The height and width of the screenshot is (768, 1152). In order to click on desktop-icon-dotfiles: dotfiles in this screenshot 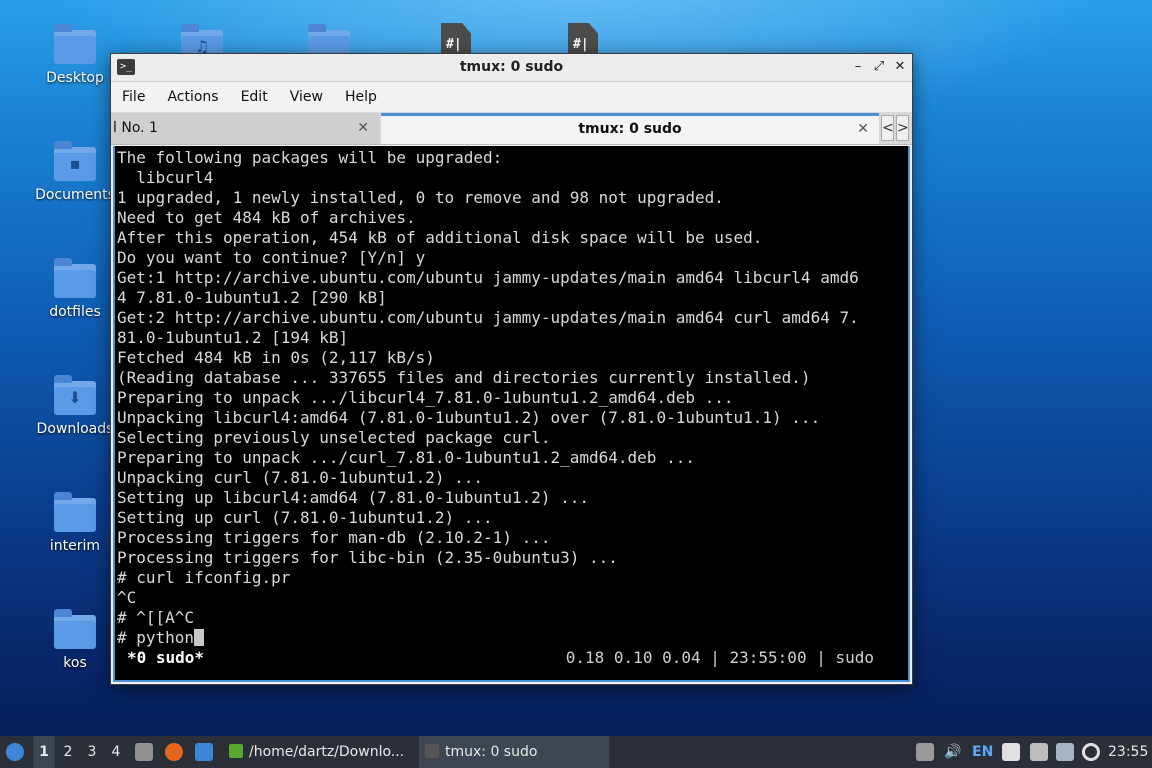, I will do `click(75, 289)`.